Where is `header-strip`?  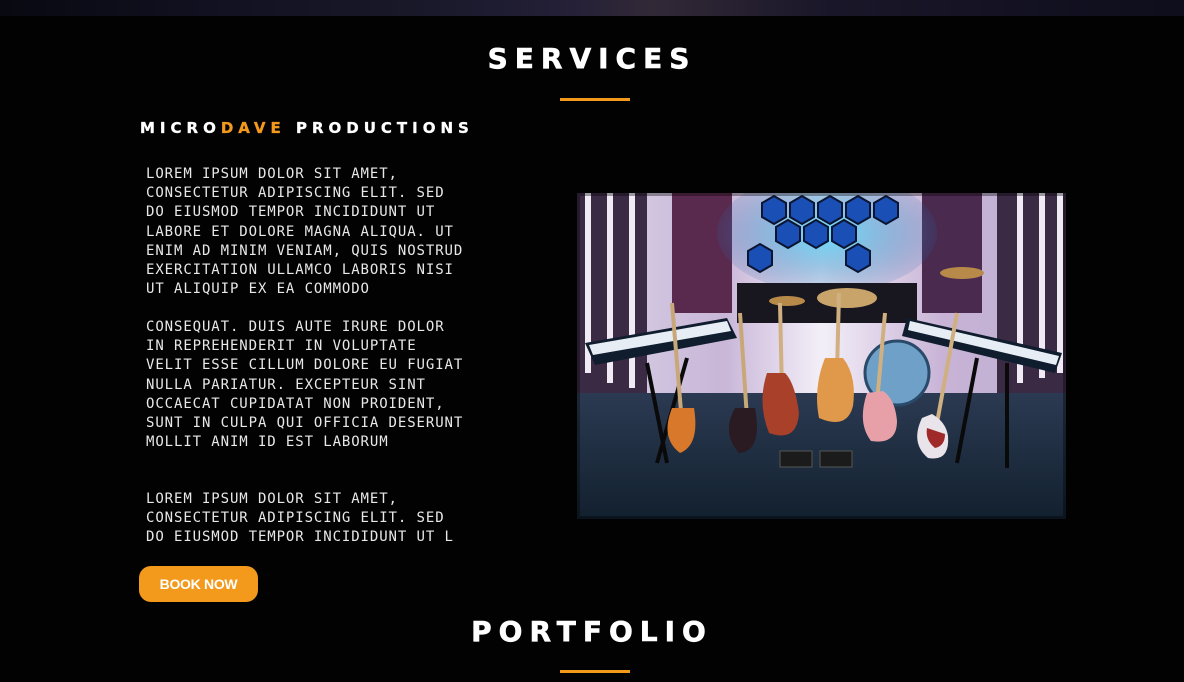 header-strip is located at coordinates (592, 8).